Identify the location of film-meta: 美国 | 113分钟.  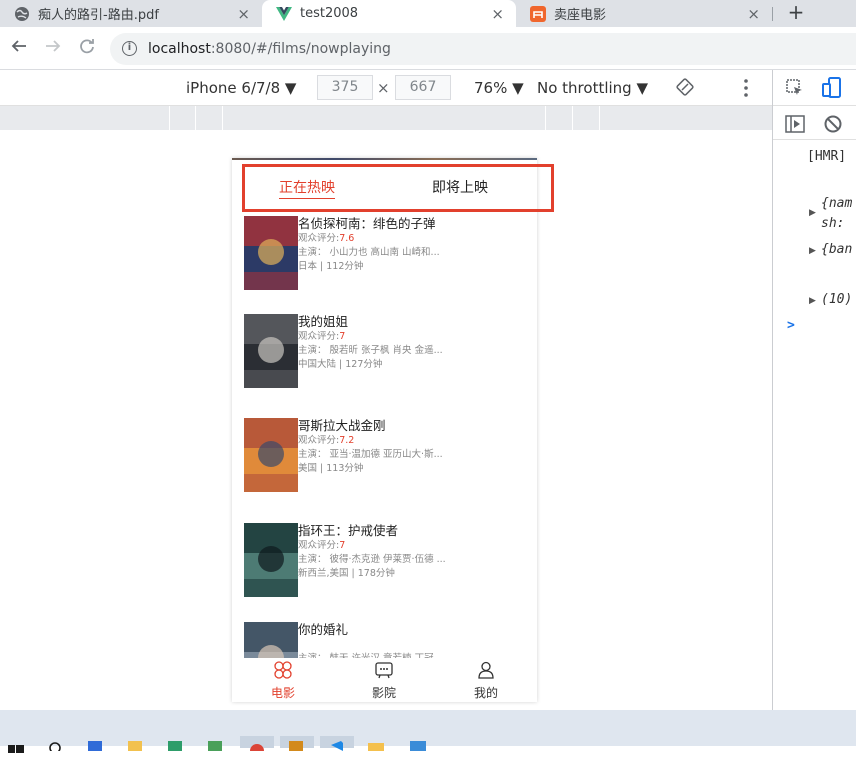
(331, 468).